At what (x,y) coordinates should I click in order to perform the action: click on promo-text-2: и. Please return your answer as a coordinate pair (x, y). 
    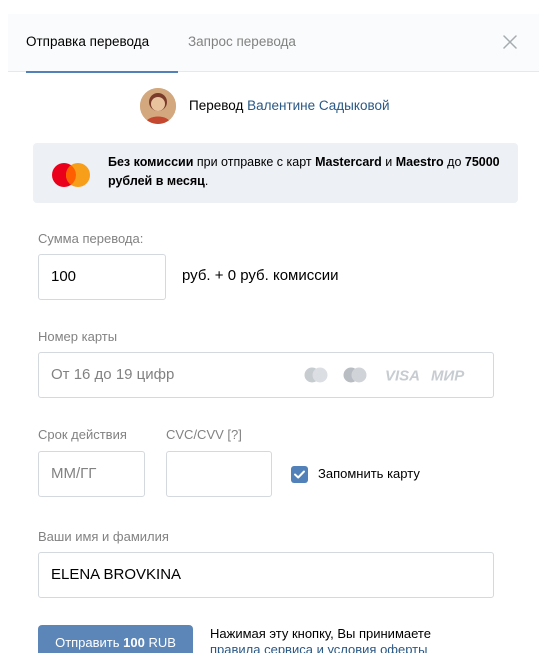
    Looking at the image, I should click on (388, 162).